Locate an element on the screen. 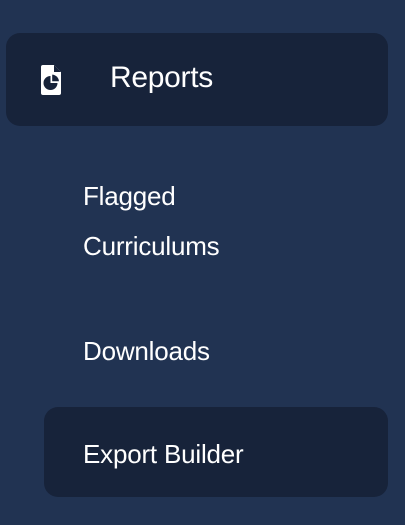 The image size is (409, 525). sidebar-item-flagged-curriculums: Flagged Curriculums is located at coordinates (216, 221).